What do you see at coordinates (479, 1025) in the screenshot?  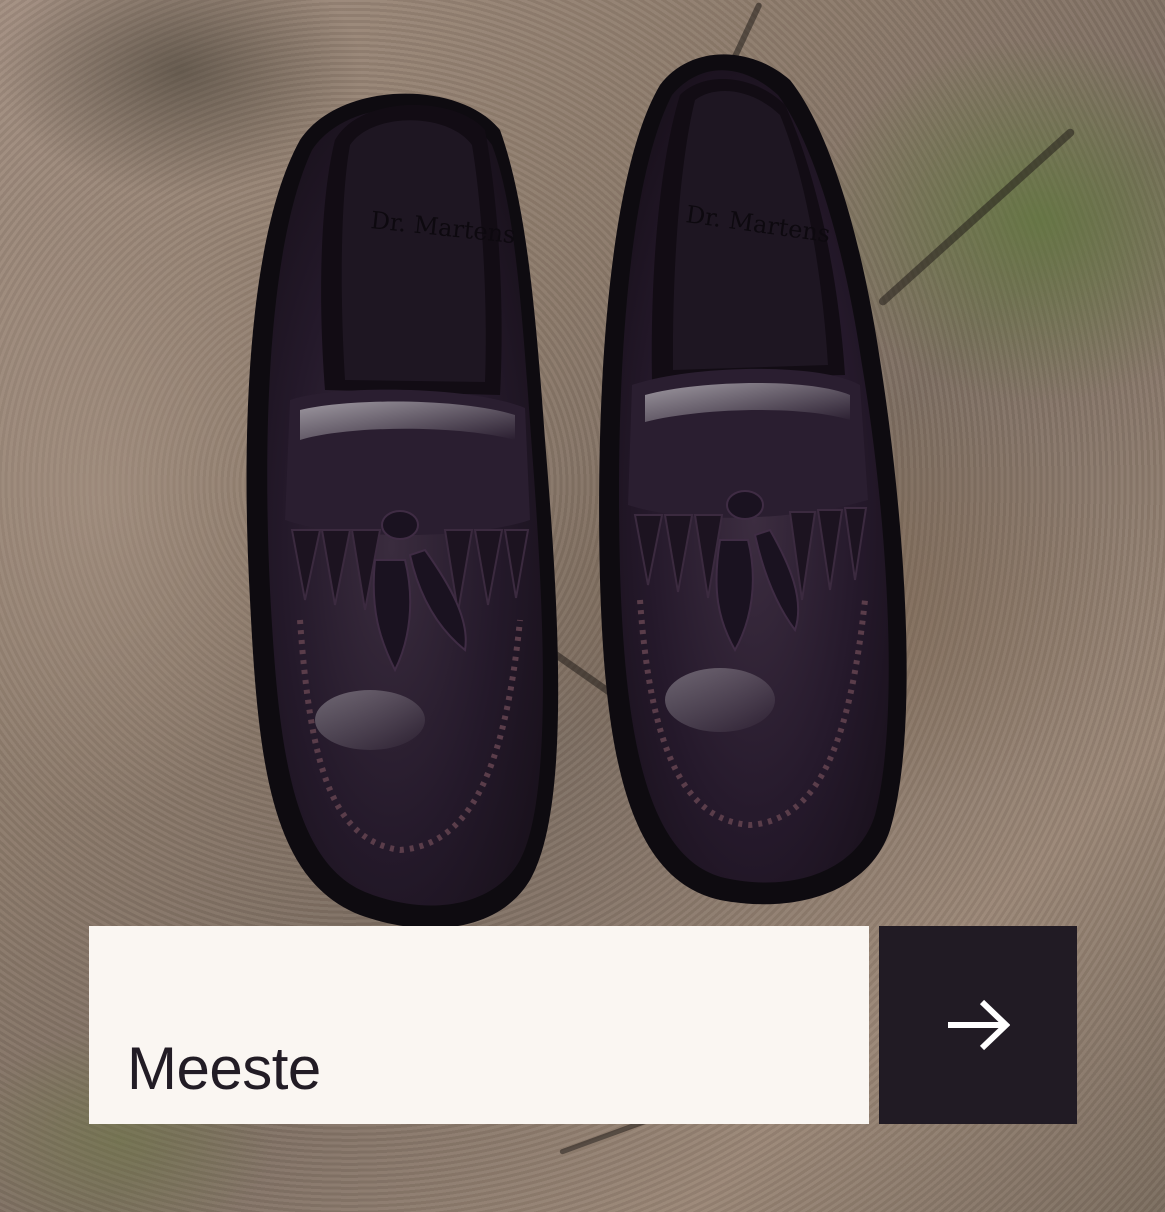 I see `category-label-panel: Meeste` at bounding box center [479, 1025].